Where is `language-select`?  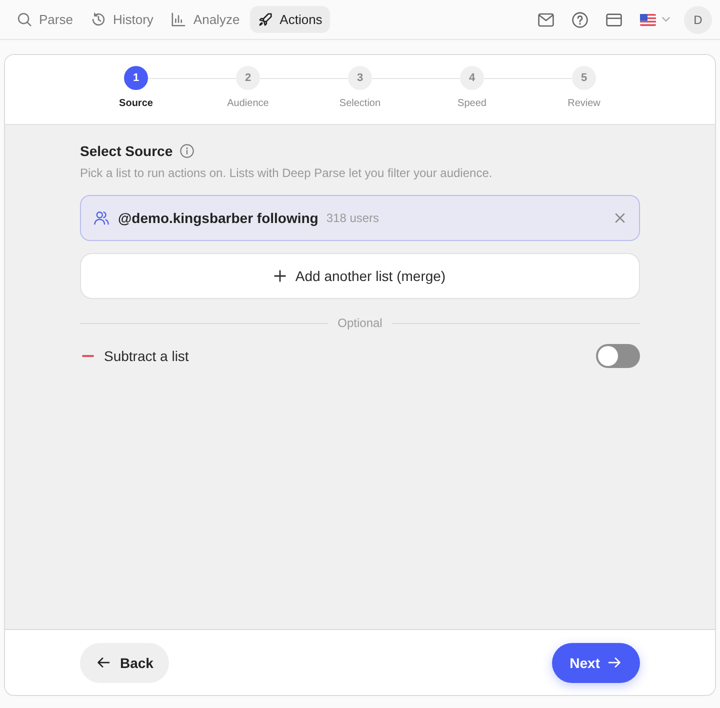
language-select is located at coordinates (655, 20).